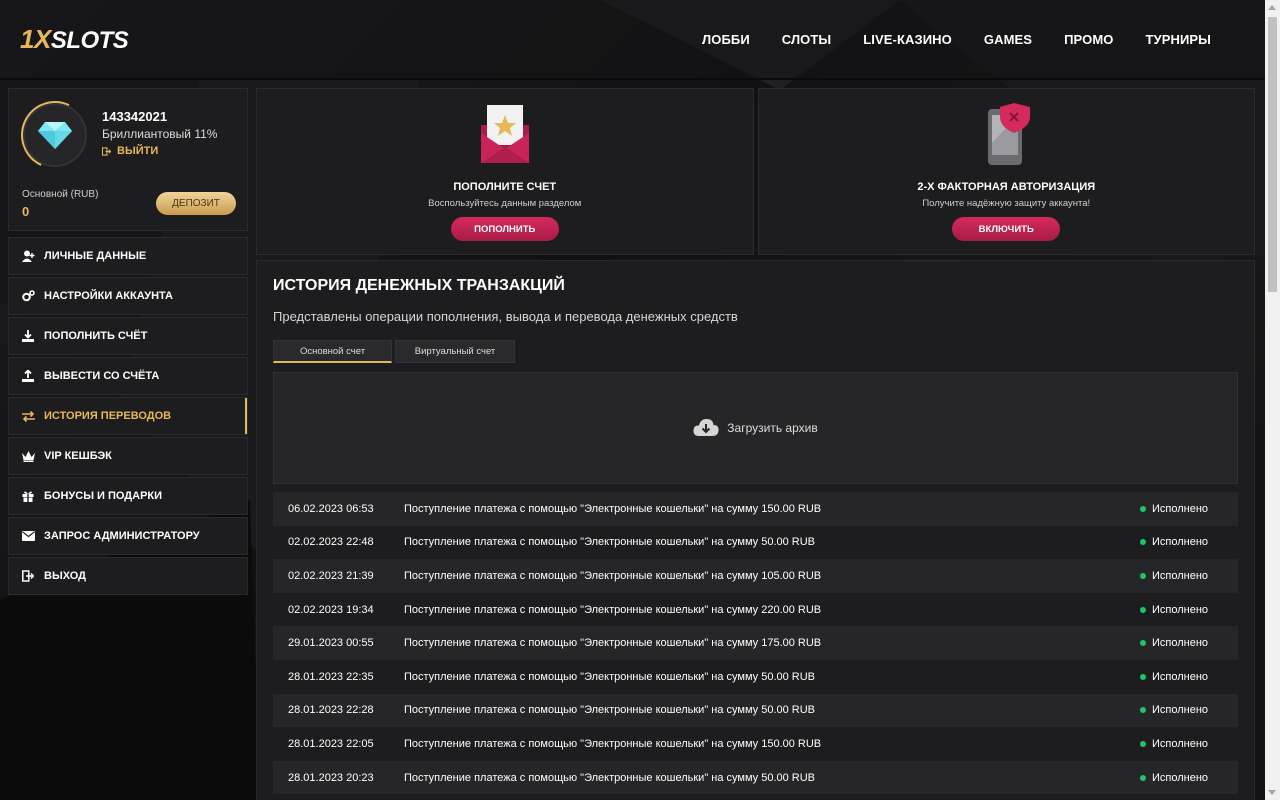 The image size is (1280, 800). Describe the element at coordinates (28, 336) in the screenshot. I see `download-icon` at that location.